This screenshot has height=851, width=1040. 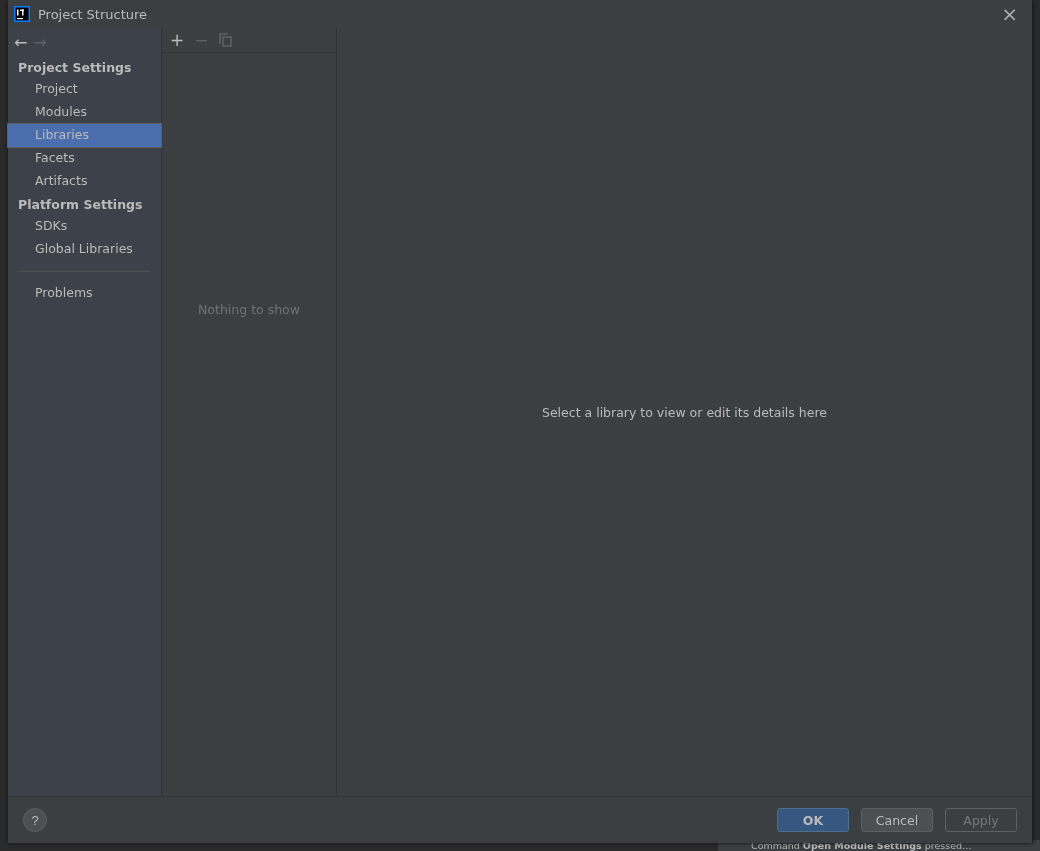 I want to click on empty-detail-text: Select a library to view or edit its details here, so click(x=684, y=412).